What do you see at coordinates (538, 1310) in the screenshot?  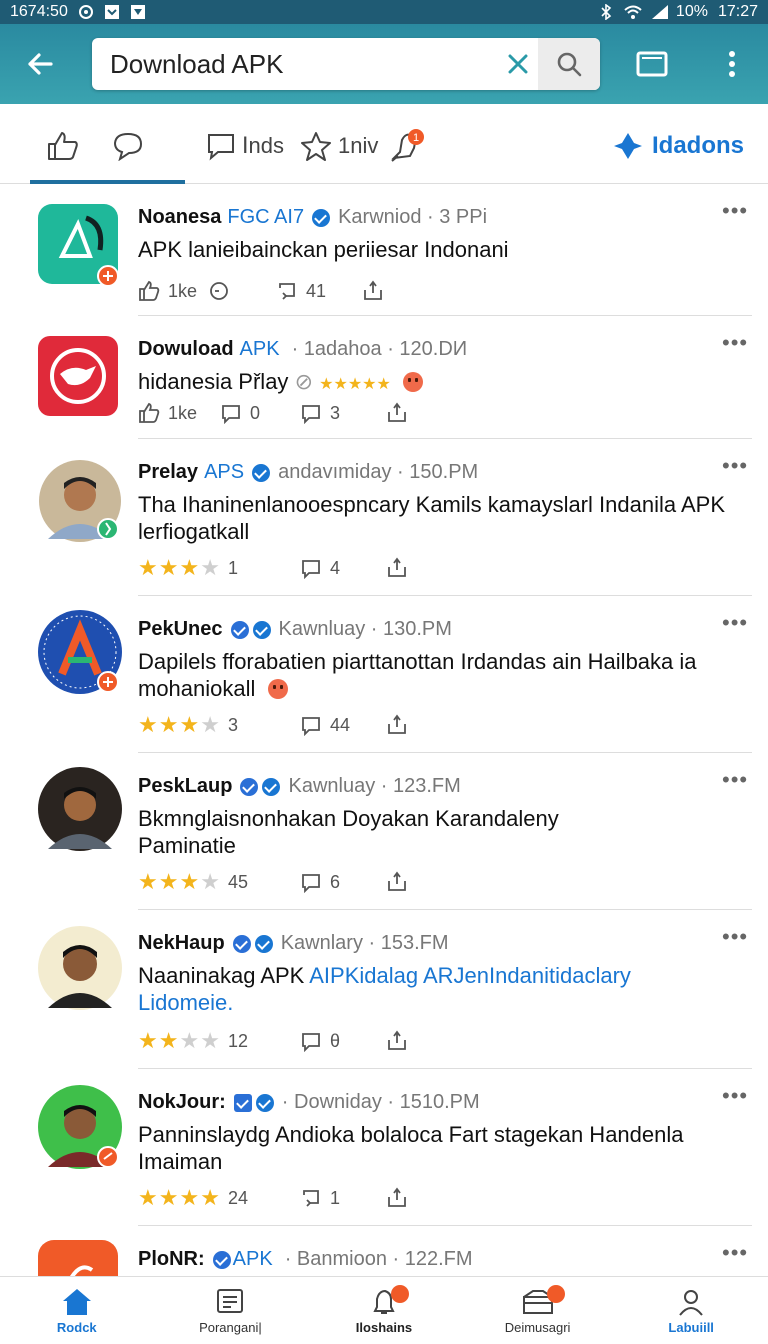 I see `nav-messages: Deimusagri` at bounding box center [538, 1310].